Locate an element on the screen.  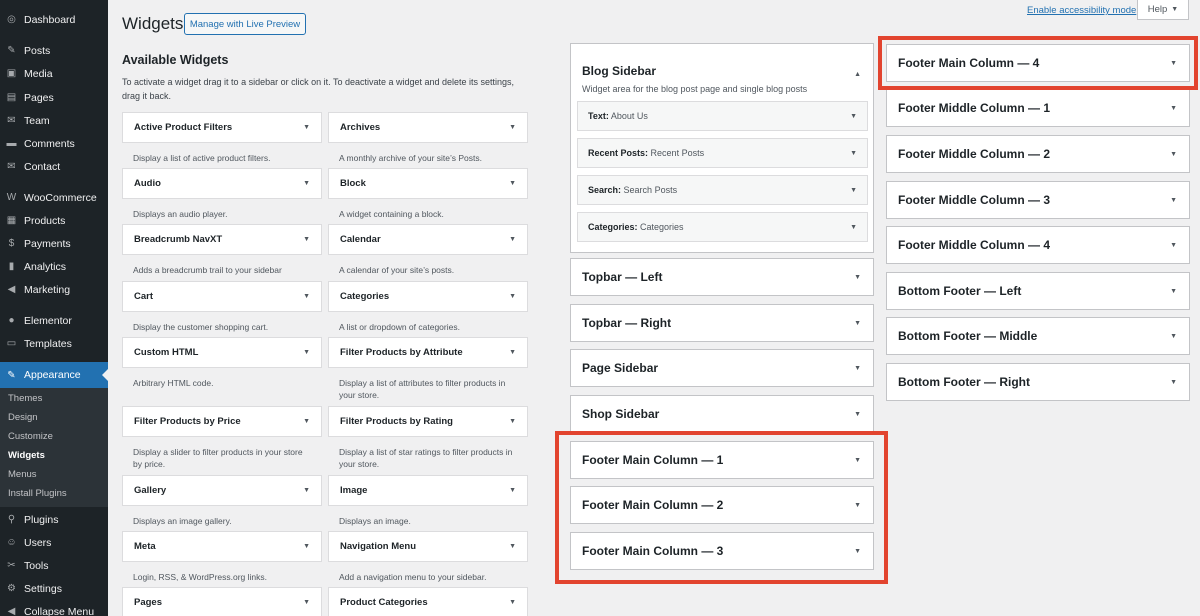
menu-item-collapse-menu: ◀ Collapse Menu is located at coordinates (54, 608).